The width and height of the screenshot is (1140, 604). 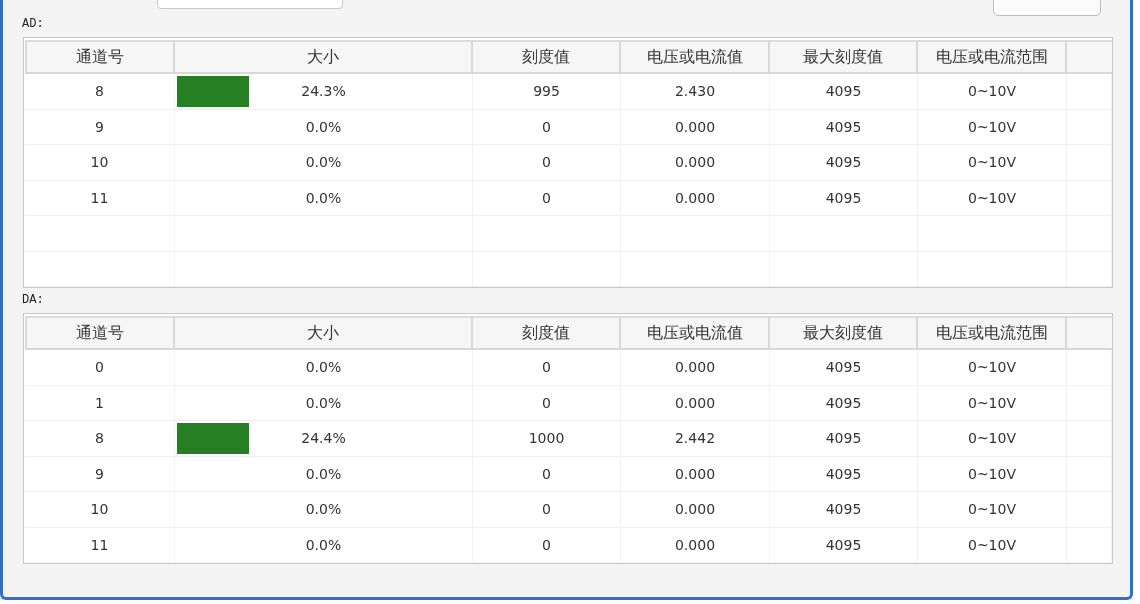 I want to click on table-cell: 2.430, so click(x=695, y=92).